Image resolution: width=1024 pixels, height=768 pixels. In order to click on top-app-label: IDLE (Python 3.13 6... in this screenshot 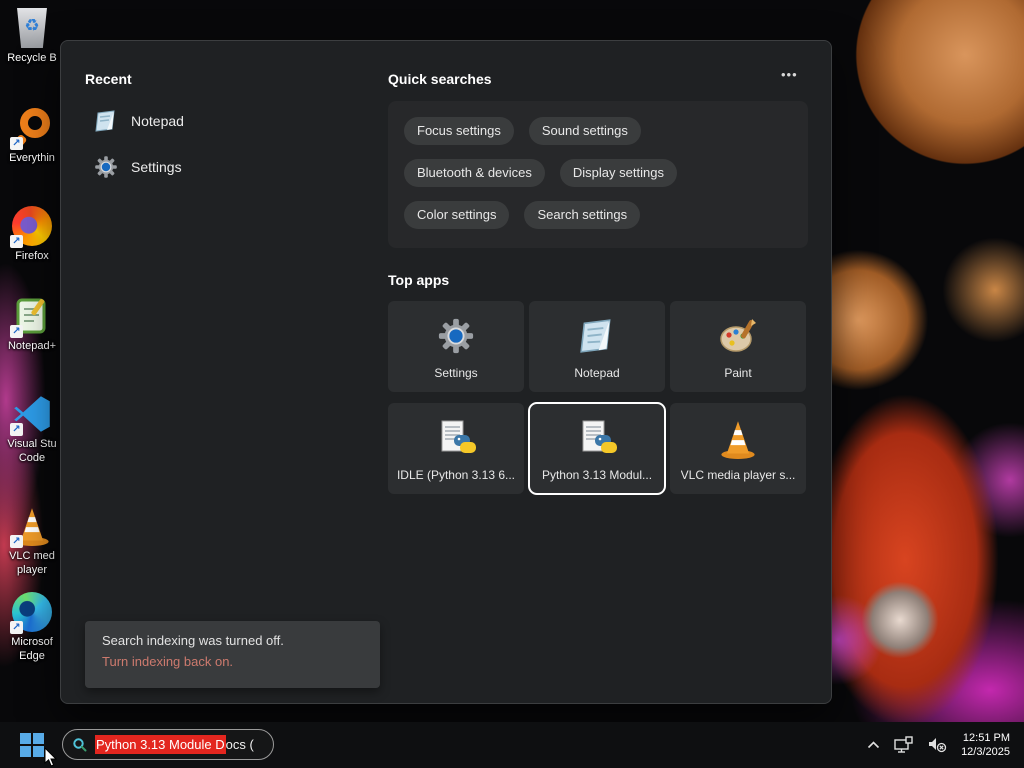, I will do `click(456, 475)`.